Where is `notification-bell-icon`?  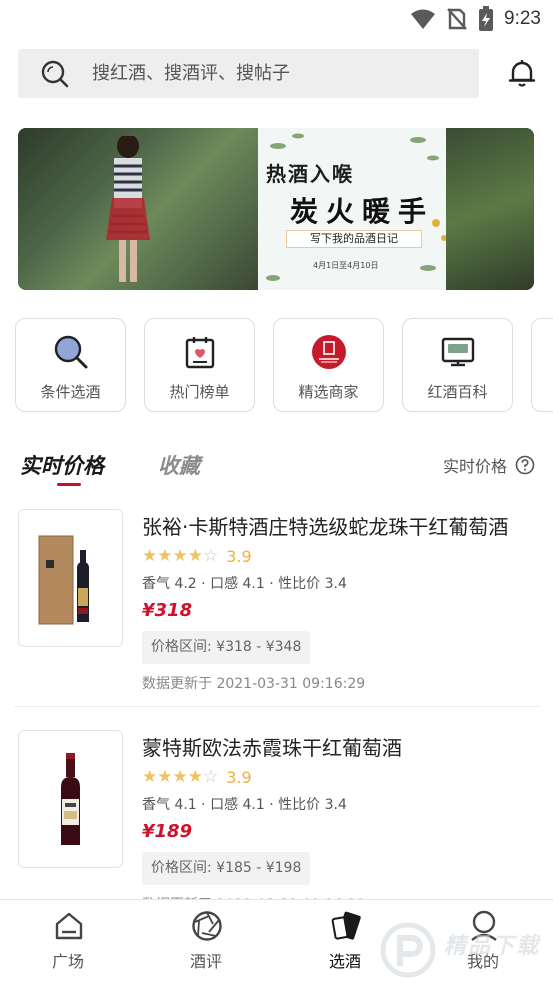
notification-bell-icon is located at coordinates (522, 73).